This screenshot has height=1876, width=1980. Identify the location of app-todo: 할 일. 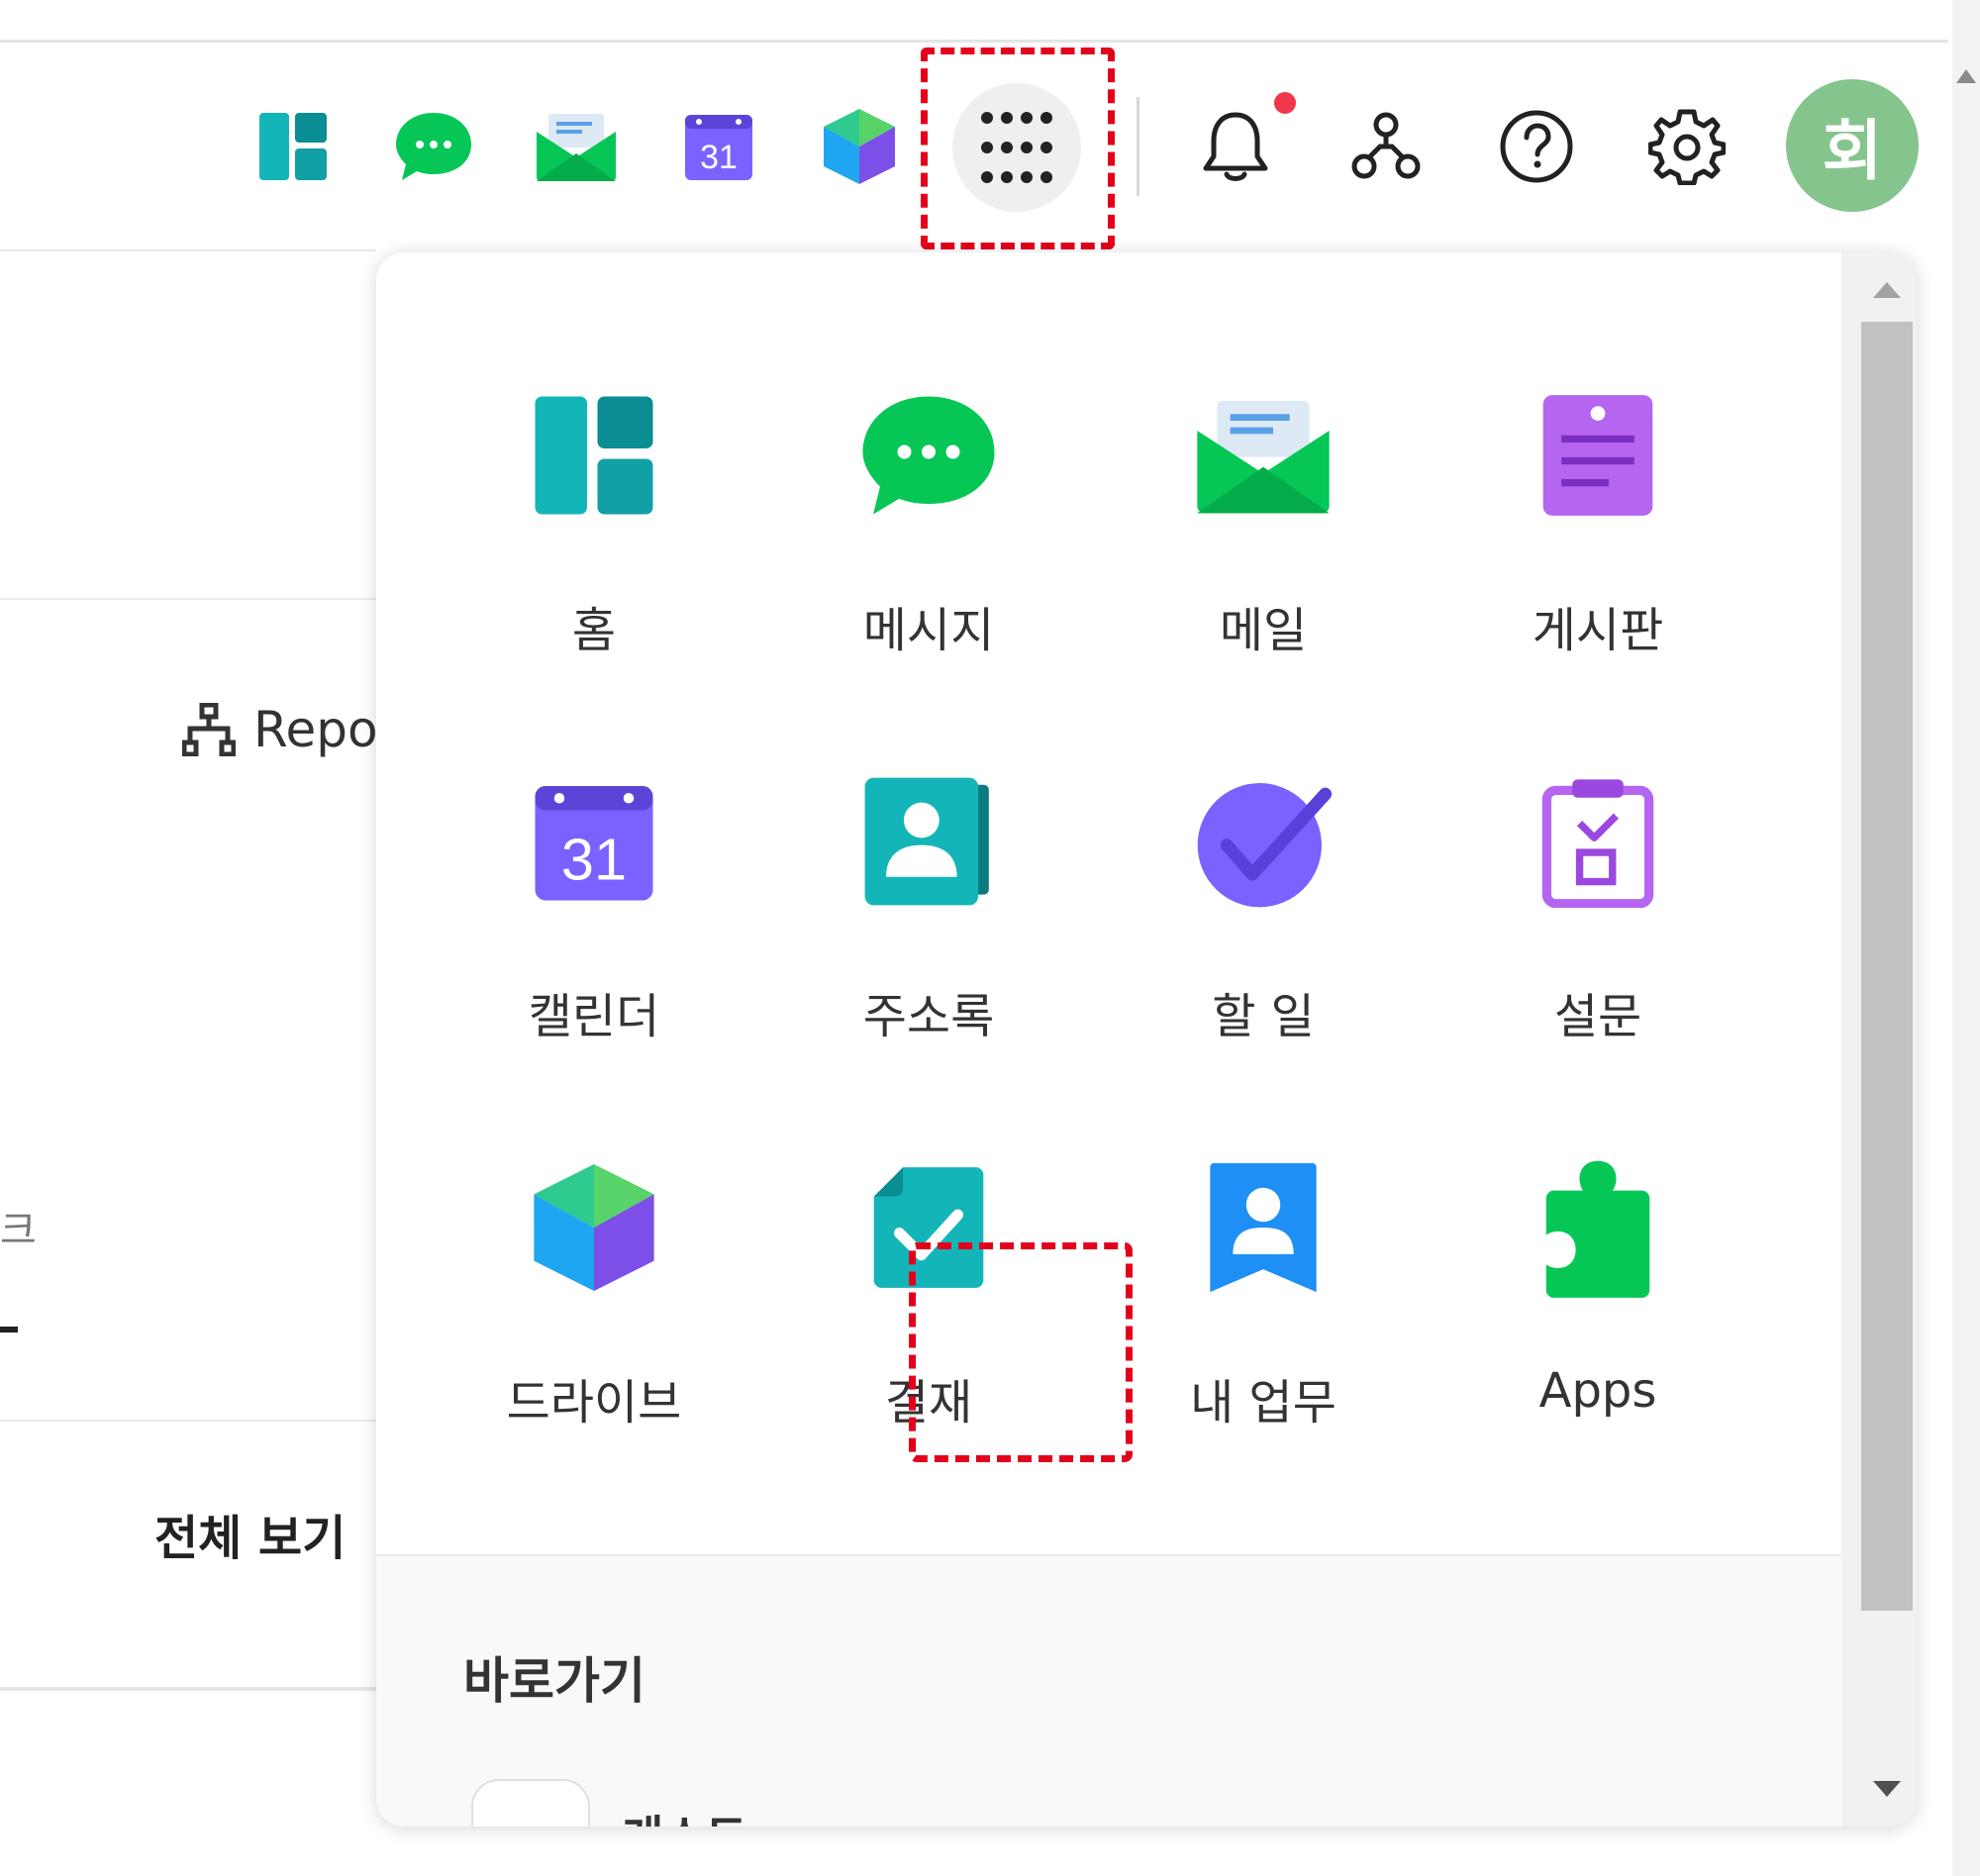
(1263, 935).